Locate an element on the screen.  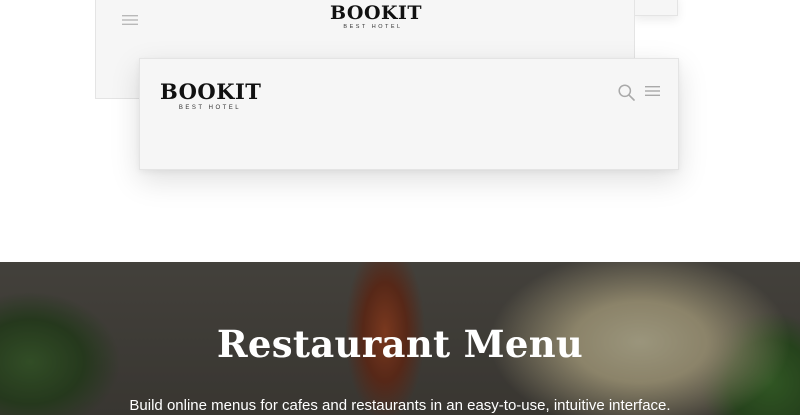
search-icon is located at coordinates (626, 92).